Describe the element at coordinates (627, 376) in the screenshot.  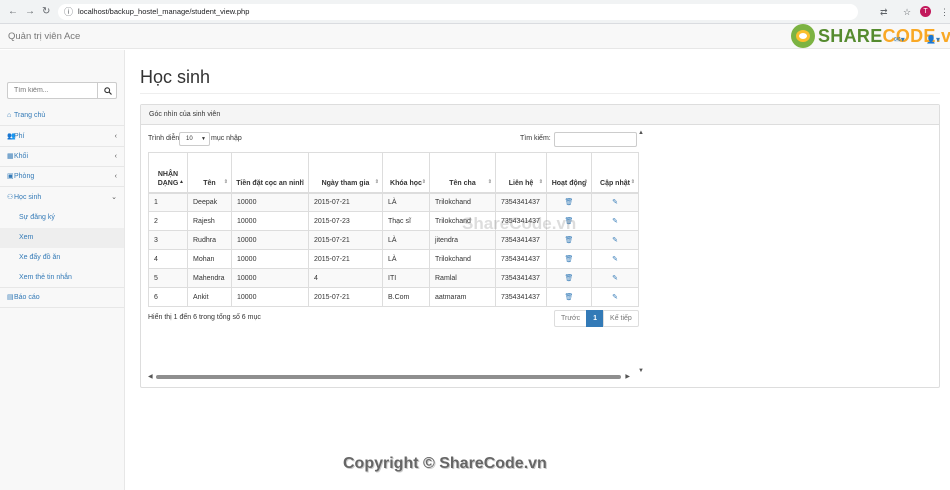
I see `scroll-right-icon: ▶` at that location.